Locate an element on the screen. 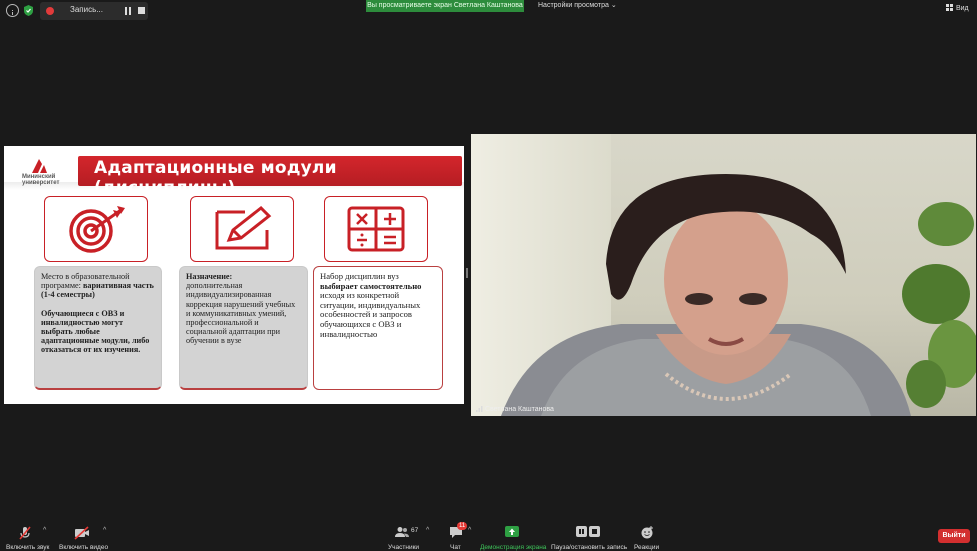 This screenshot has width=977, height=551. card-selection-text-1: Набор дисциплин вуз is located at coordinates (359, 276).